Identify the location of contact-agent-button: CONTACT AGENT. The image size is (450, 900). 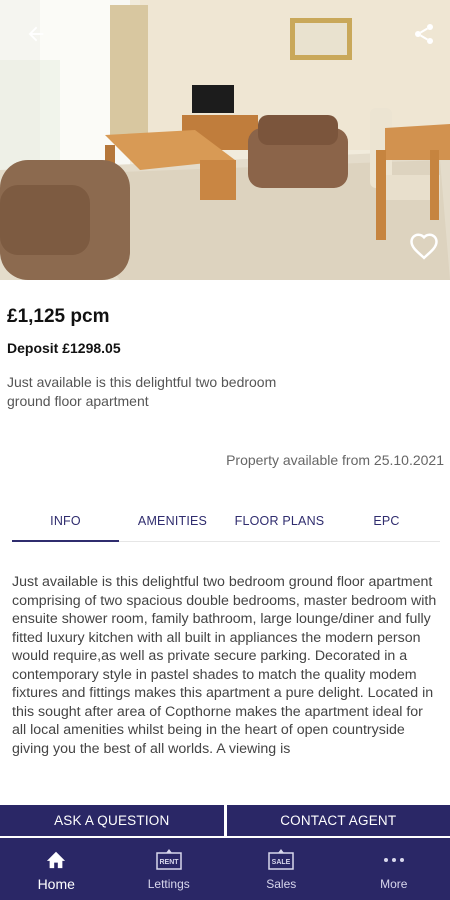
(338, 820).